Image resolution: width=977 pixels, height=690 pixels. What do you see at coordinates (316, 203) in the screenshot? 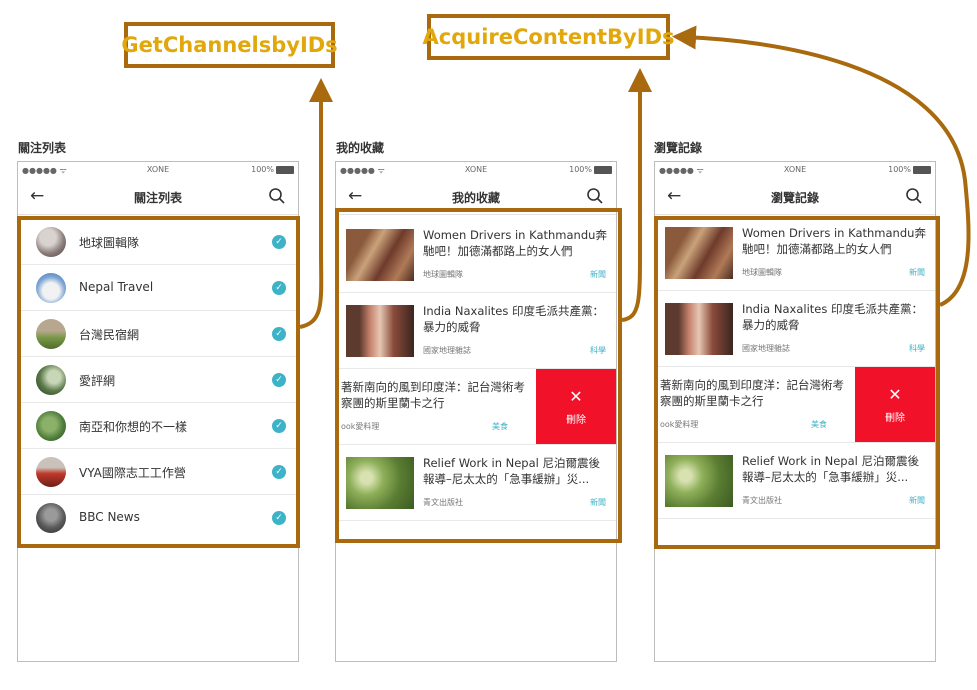
I see `arrow-subscriptions-to-channels` at bounding box center [316, 203].